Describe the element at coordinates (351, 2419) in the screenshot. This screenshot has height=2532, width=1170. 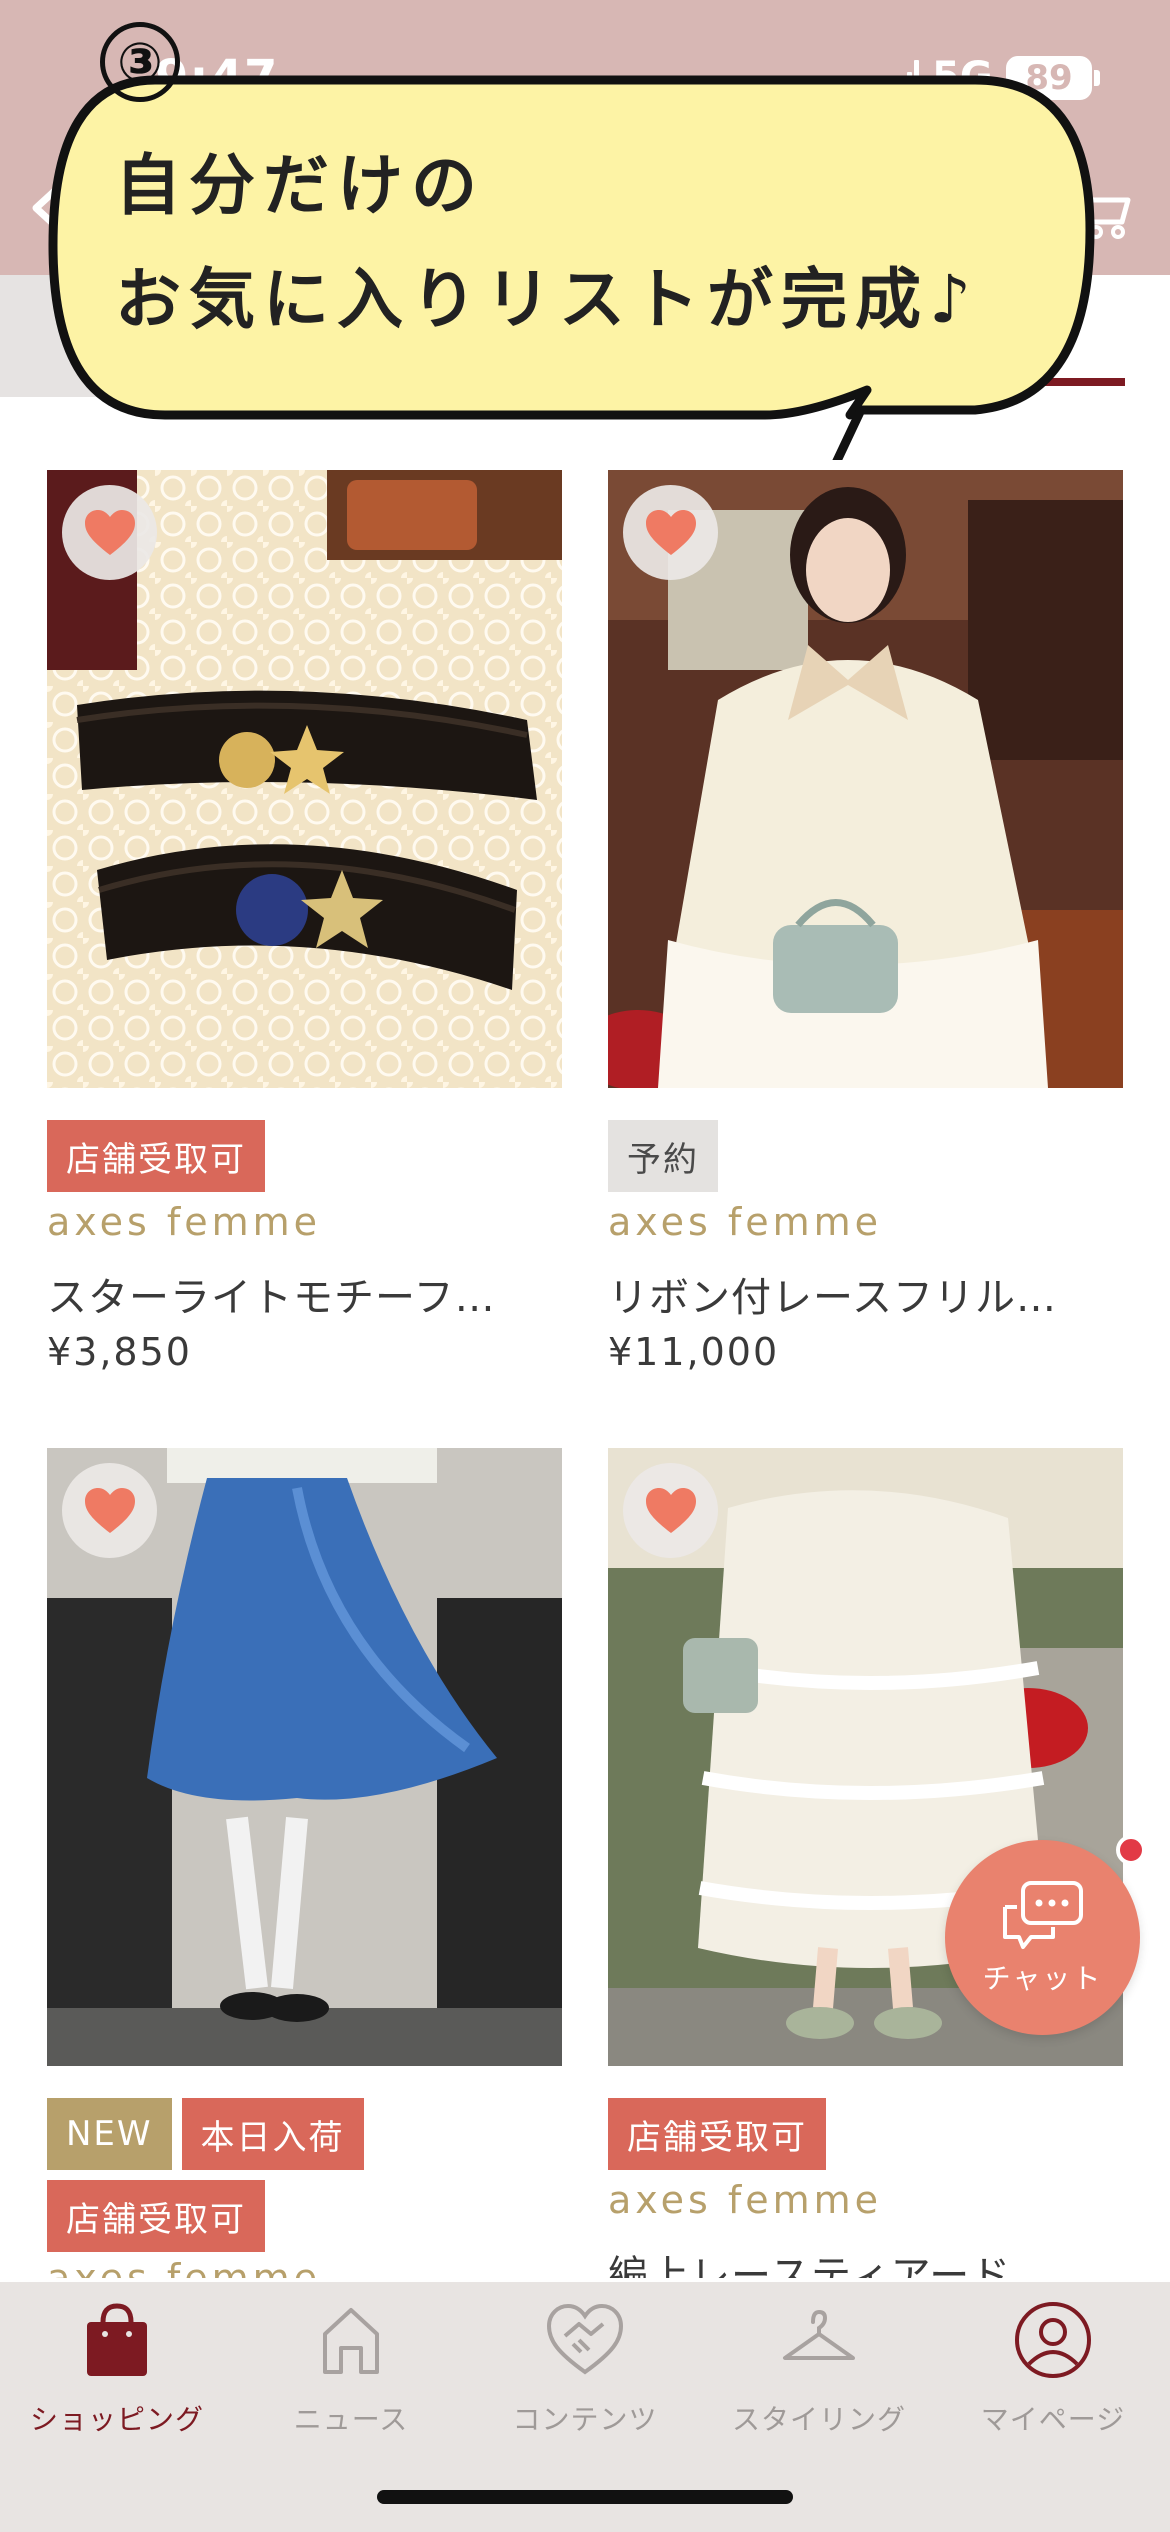
I see `tab-label: ニュース` at that location.